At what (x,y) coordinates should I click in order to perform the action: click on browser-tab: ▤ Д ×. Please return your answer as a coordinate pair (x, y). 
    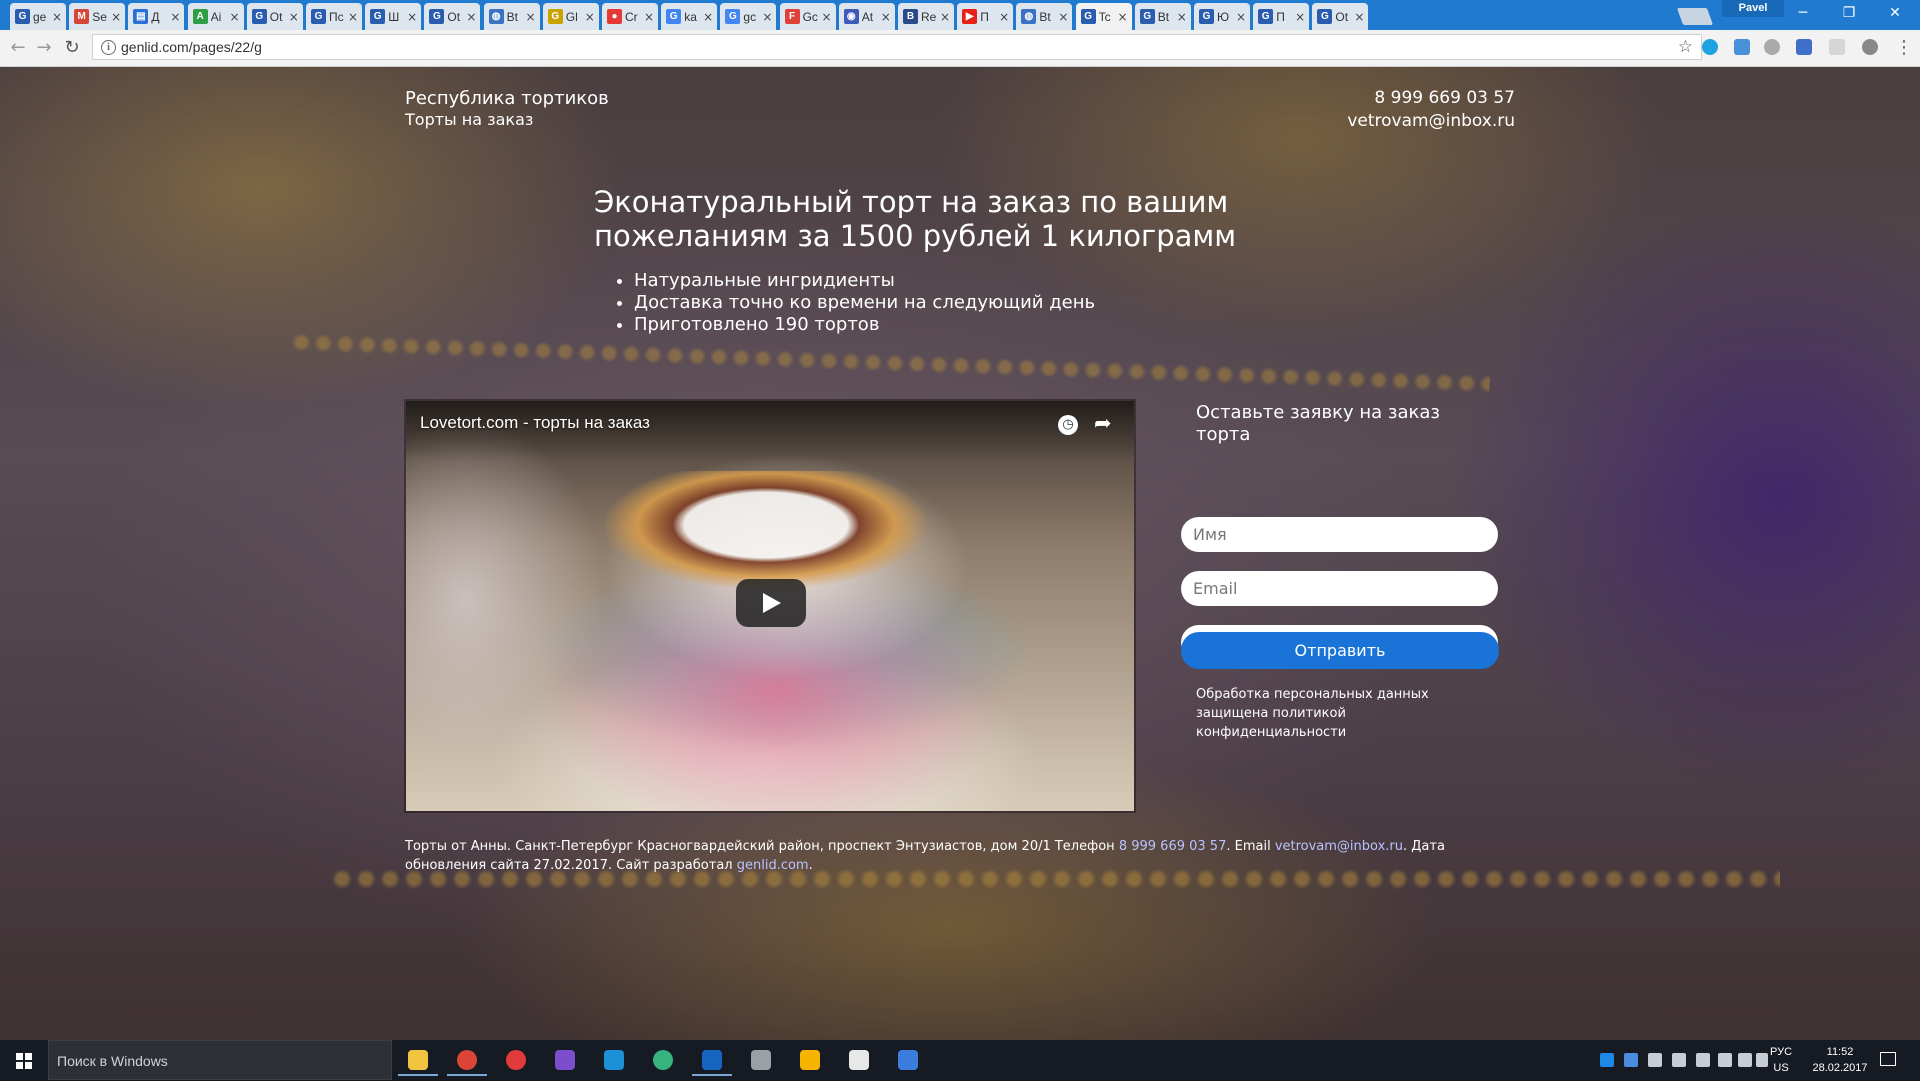
    Looking at the image, I should click on (156, 16).